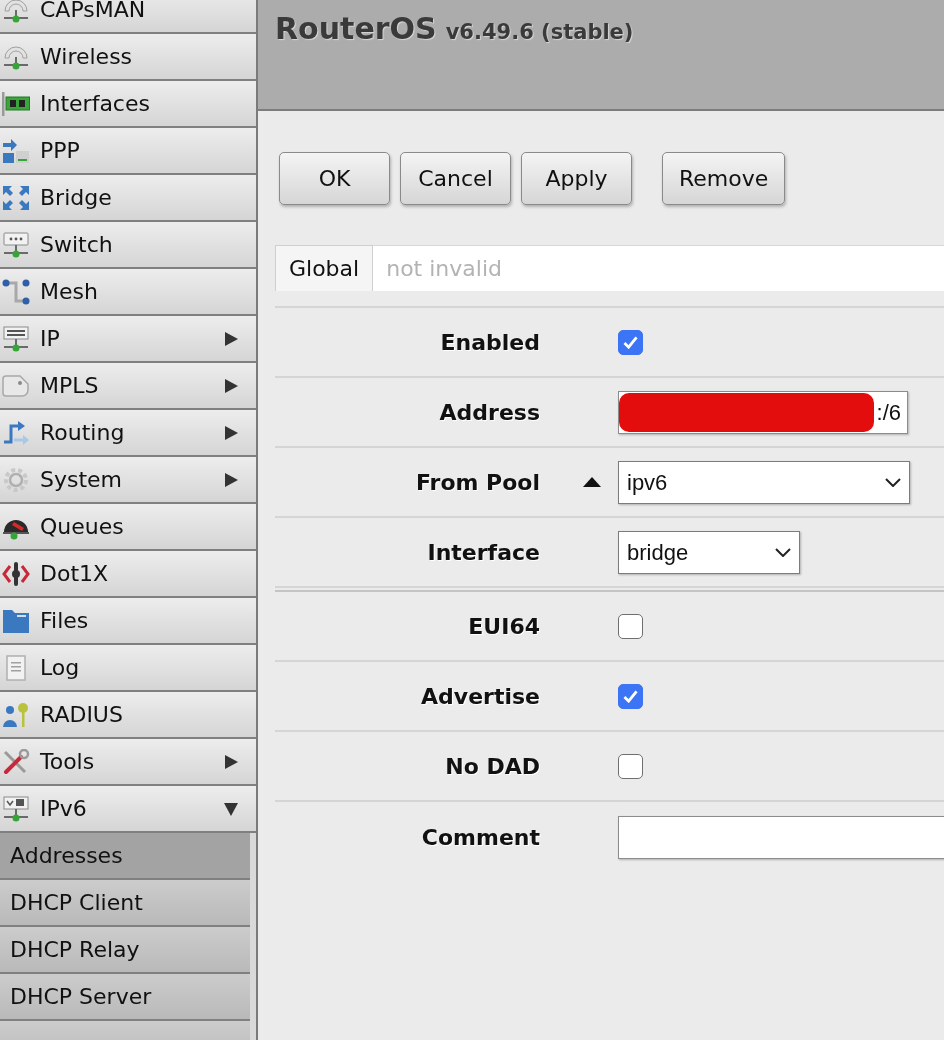 This screenshot has height=1040, width=944. What do you see at coordinates (16, 761) in the screenshot?
I see `tools-icon` at bounding box center [16, 761].